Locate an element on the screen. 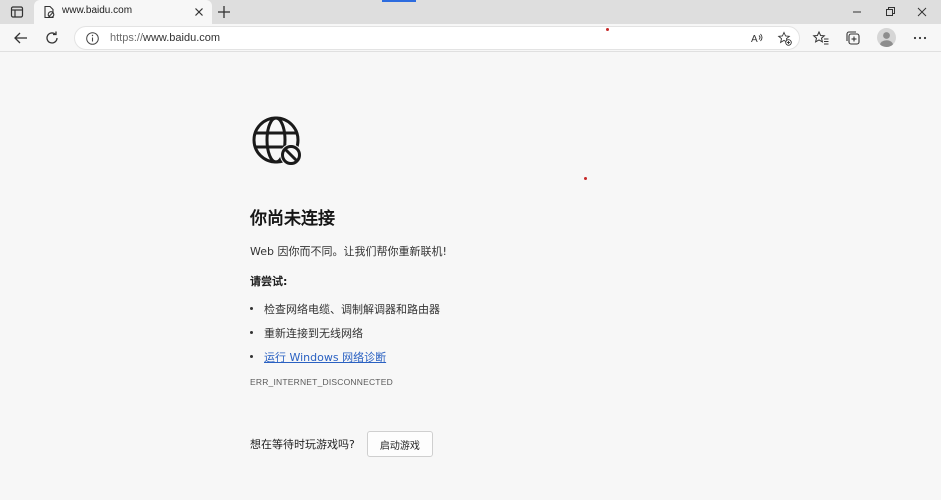 The height and width of the screenshot is (500, 941). star-add-icon is located at coordinates (784, 38).